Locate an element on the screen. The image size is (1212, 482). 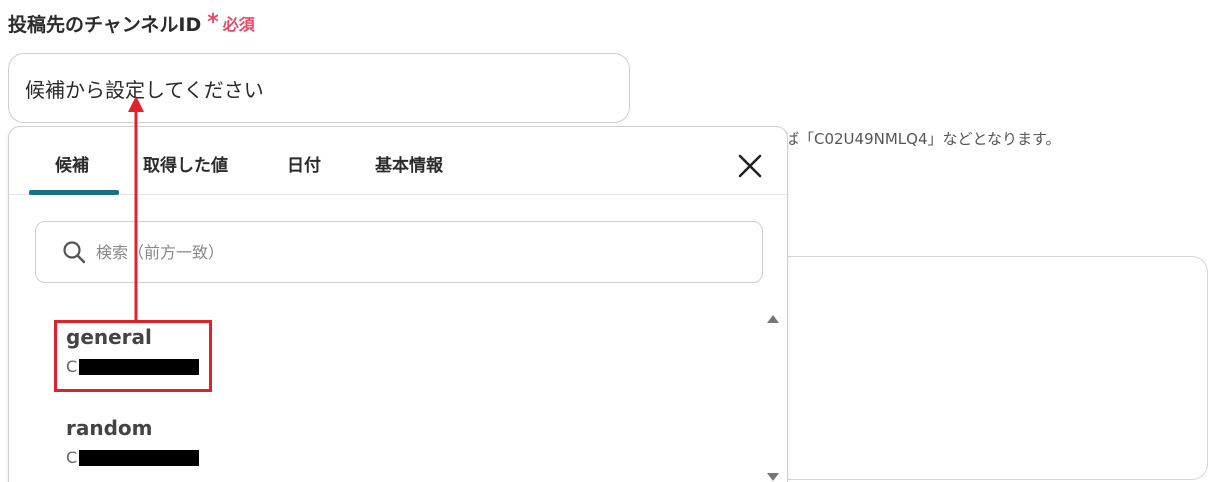
field-label: 投稿先のチャンネルID * 必須 is located at coordinates (131, 23).